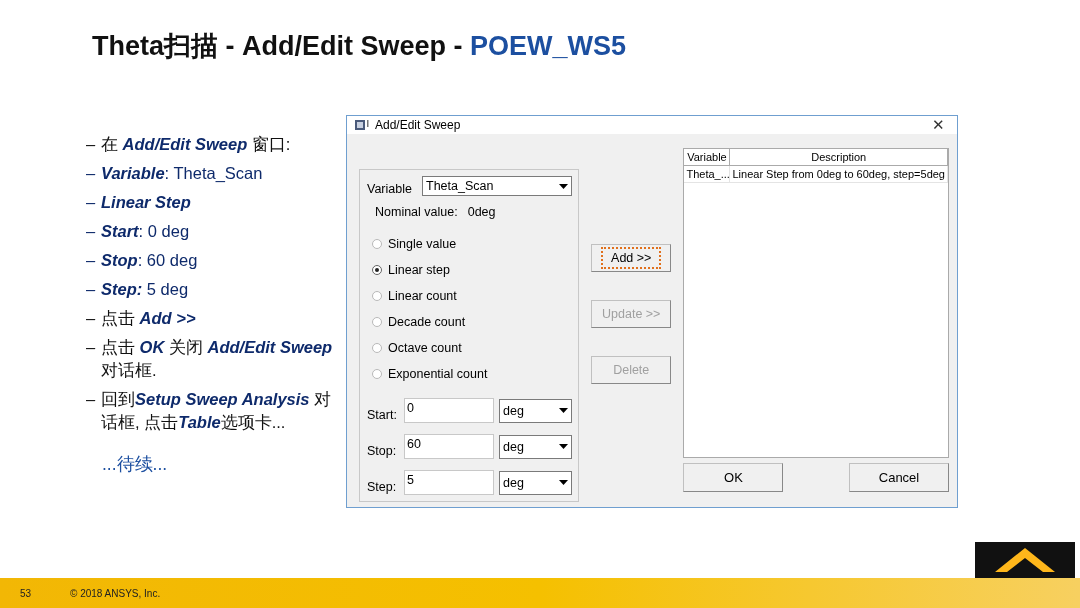 This screenshot has width=1080, height=608. Describe the element at coordinates (196, 144) in the screenshot. I see `bullet-text: 在 Add/Edit Sweep 窗口:` at that location.